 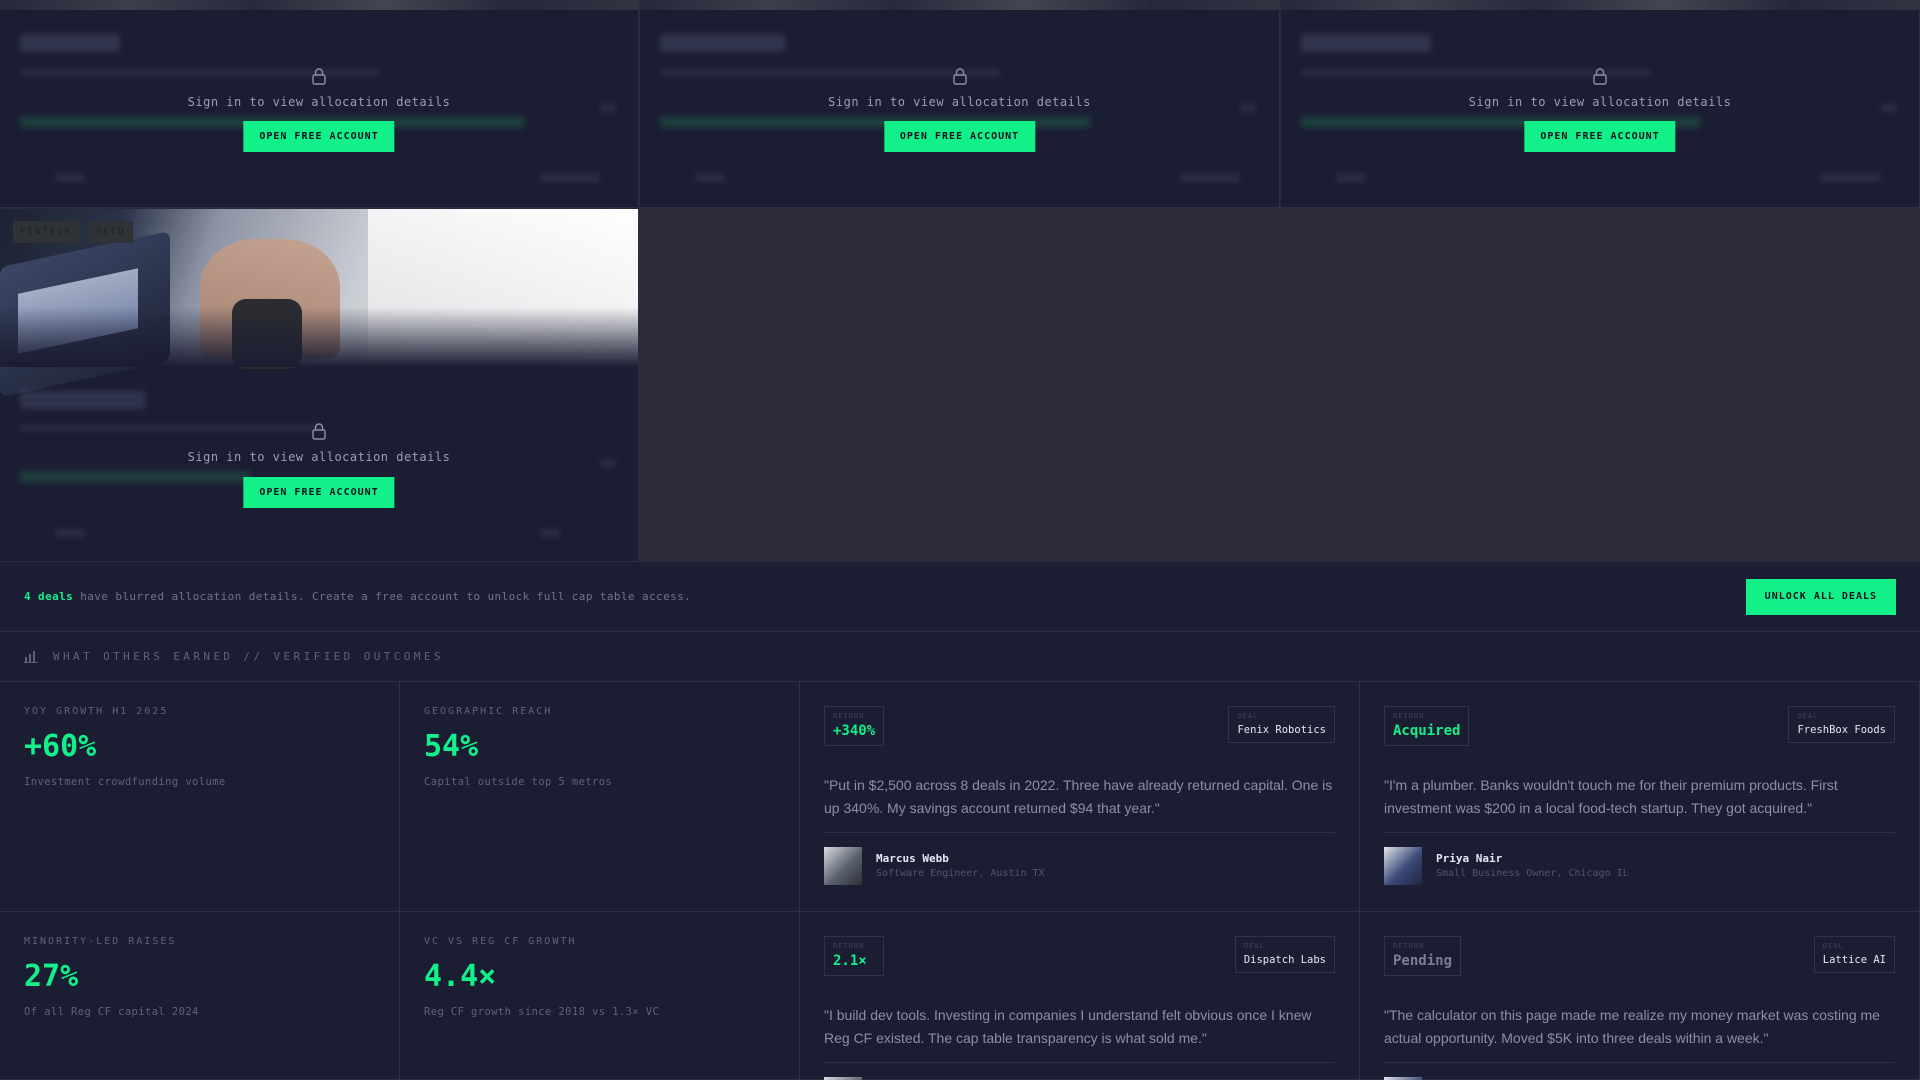 I want to click on return-badge: RETURN Acquired, so click(x=1427, y=726).